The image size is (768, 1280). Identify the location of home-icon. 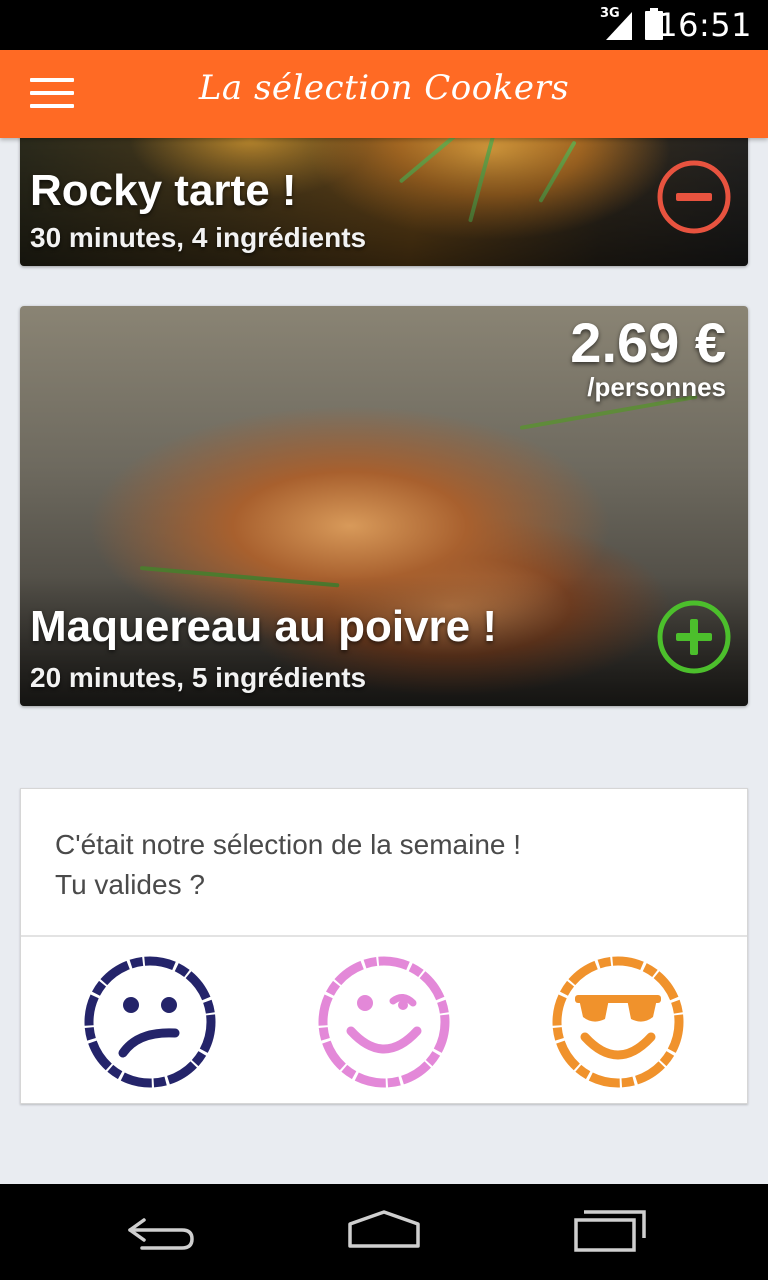
(384, 1232).